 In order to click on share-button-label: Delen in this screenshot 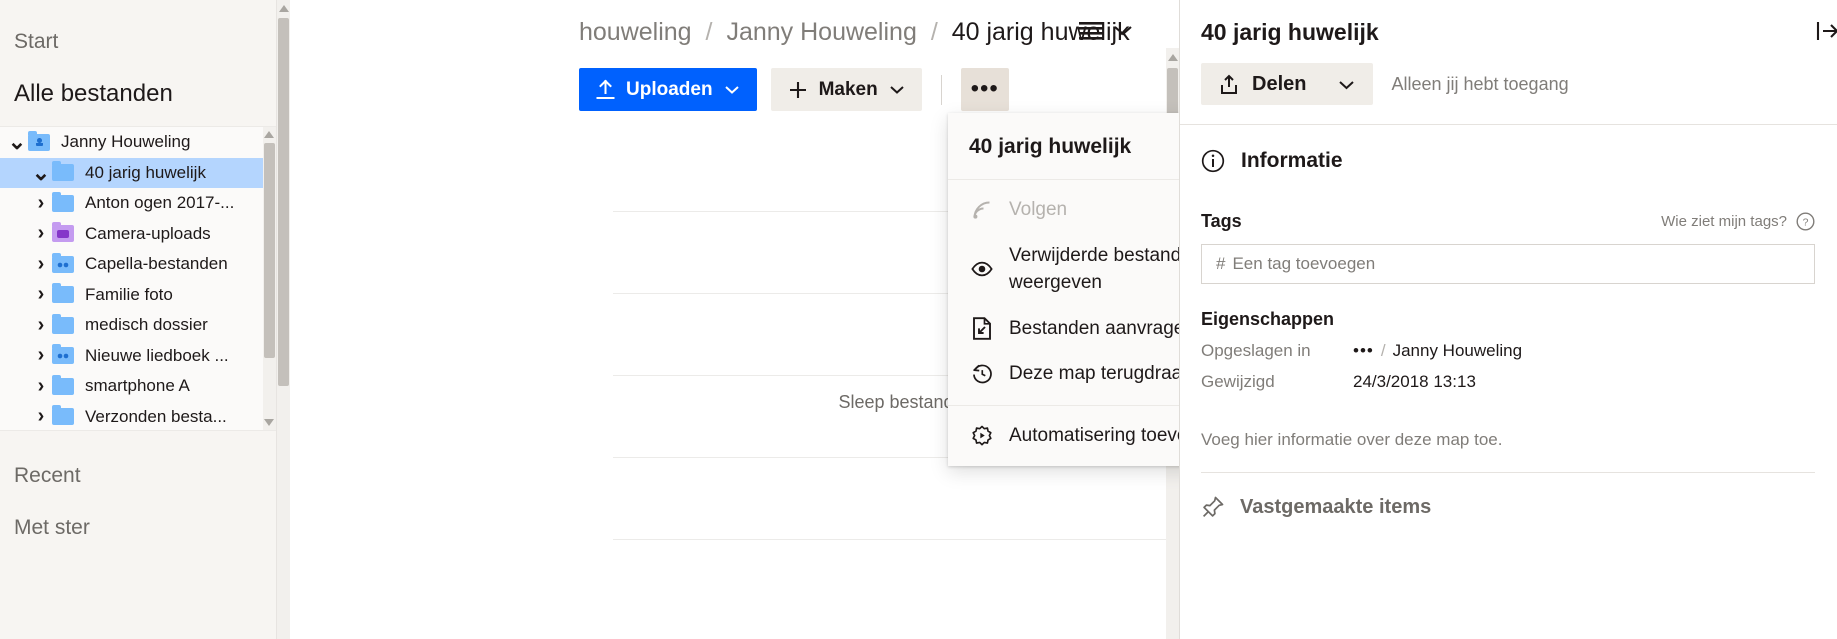, I will do `click(1279, 83)`.